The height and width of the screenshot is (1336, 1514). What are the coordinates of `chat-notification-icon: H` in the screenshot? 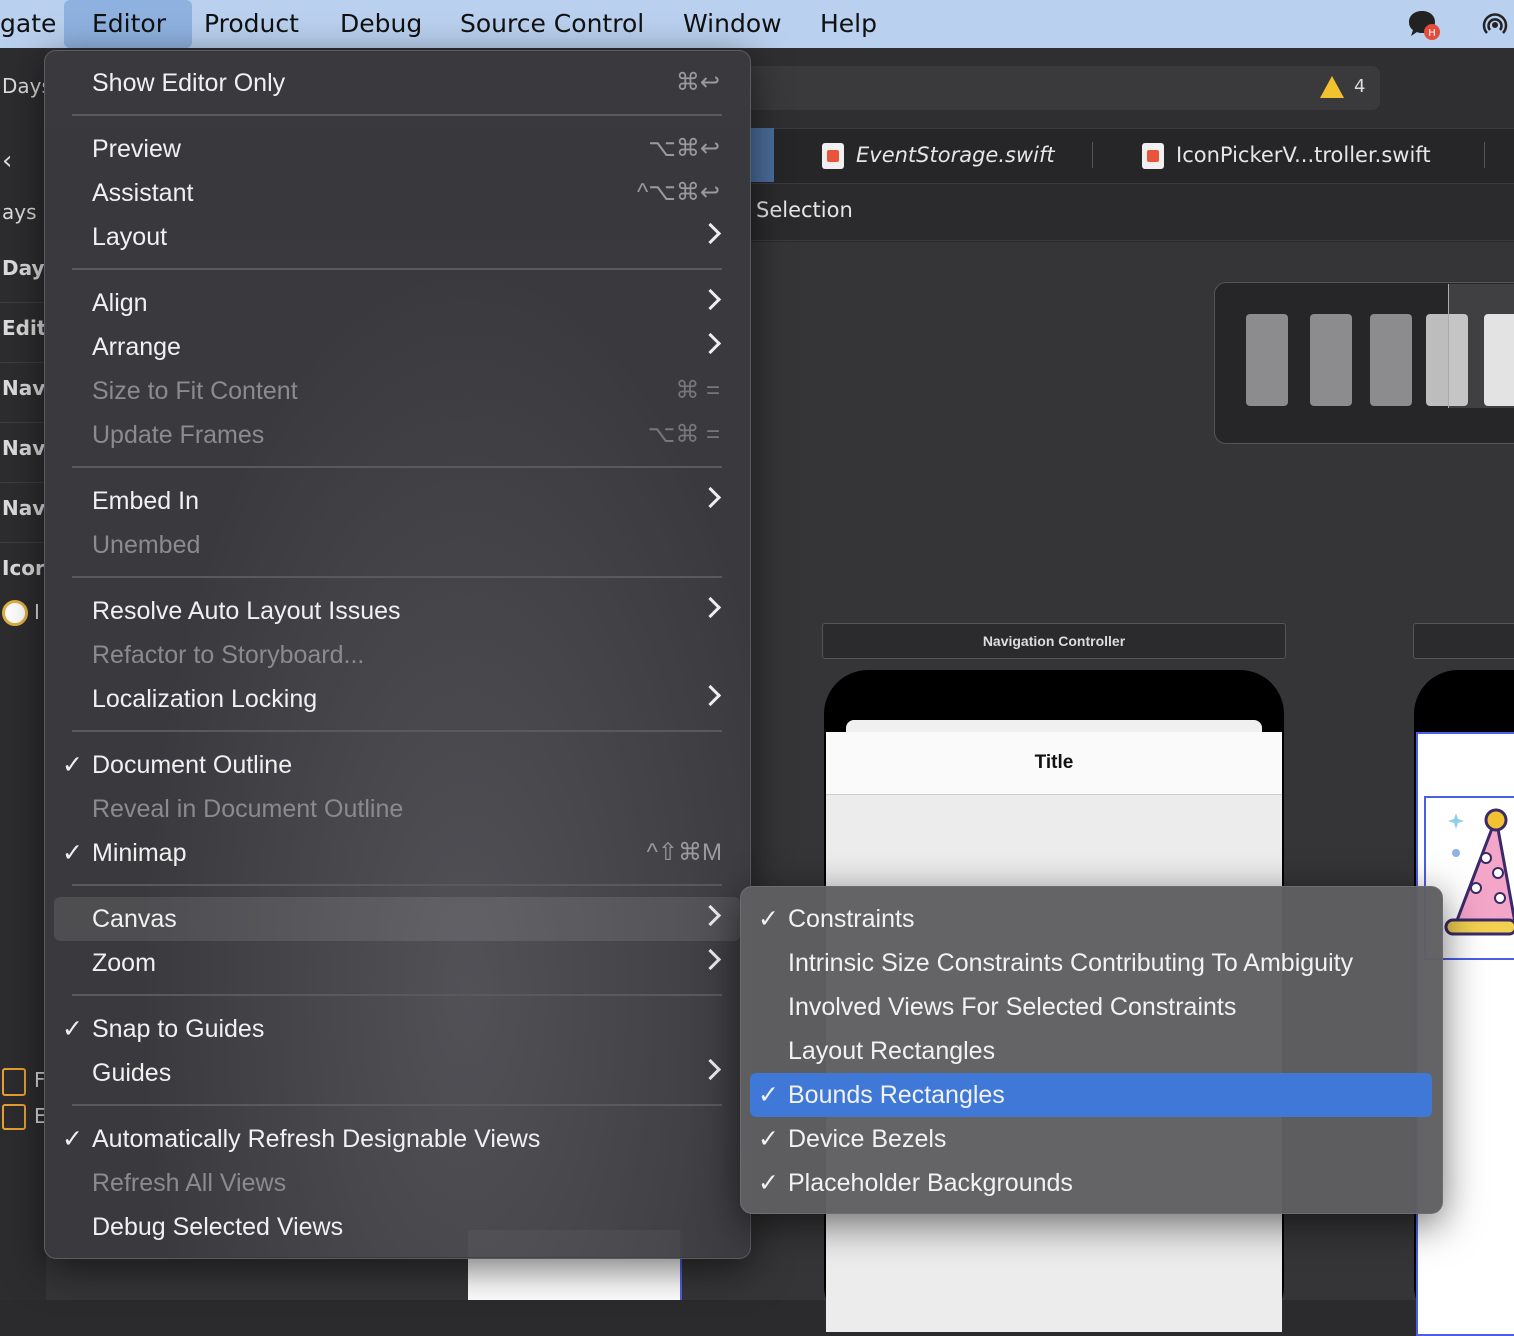 It's located at (1423, 25).